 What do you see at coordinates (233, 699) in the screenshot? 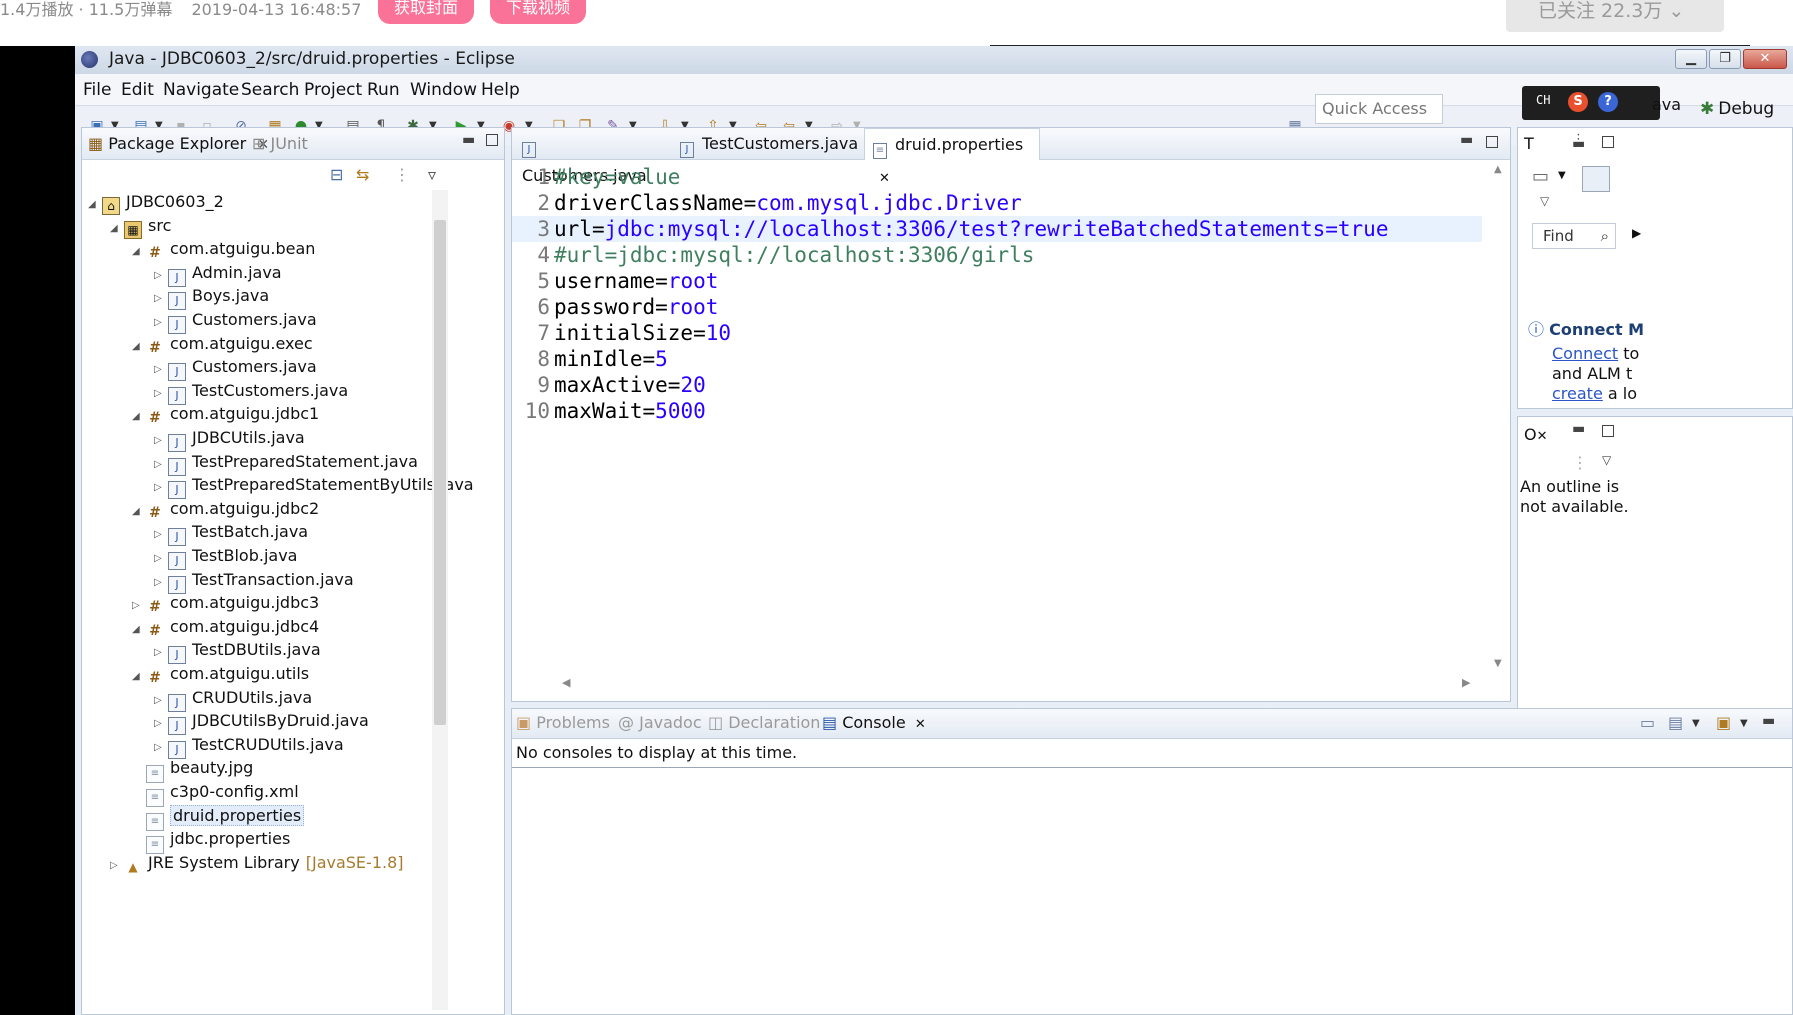
I see `tree-item: ▷ J CRUDUtils.java` at bounding box center [233, 699].